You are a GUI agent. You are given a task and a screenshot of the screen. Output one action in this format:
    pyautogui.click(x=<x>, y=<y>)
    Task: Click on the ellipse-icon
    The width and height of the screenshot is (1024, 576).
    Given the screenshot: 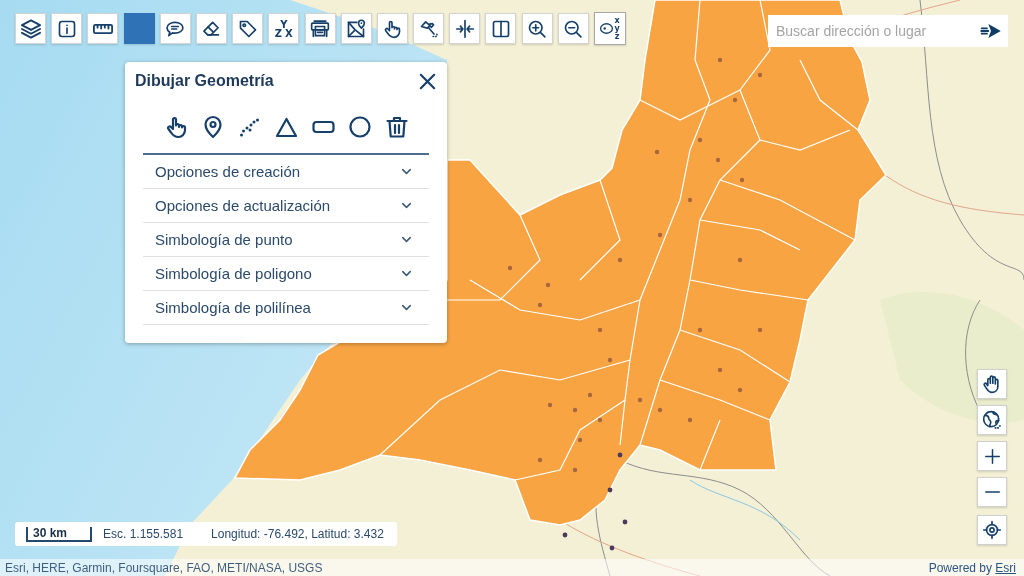 What is the action you would take?
    pyautogui.click(x=607, y=28)
    